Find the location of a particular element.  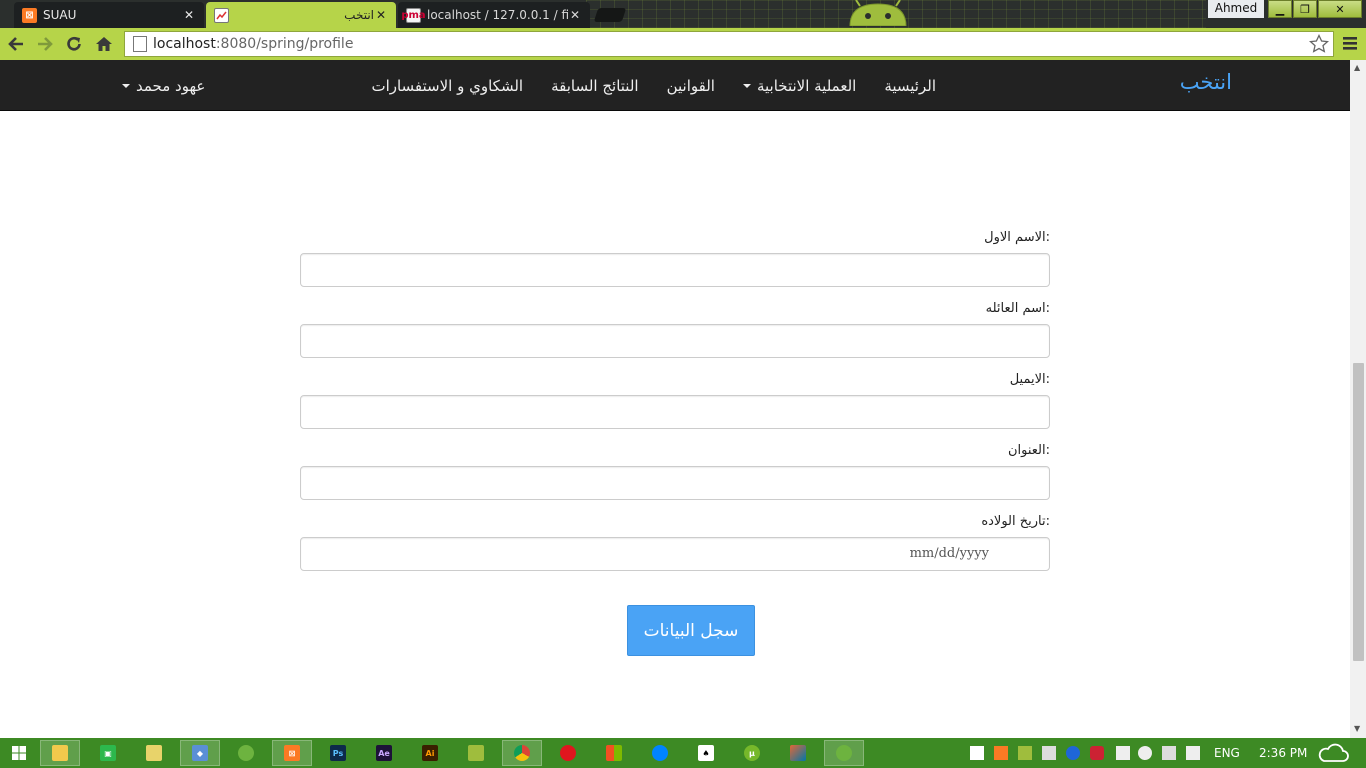

close-window-button: ✕ is located at coordinates (1340, 9).